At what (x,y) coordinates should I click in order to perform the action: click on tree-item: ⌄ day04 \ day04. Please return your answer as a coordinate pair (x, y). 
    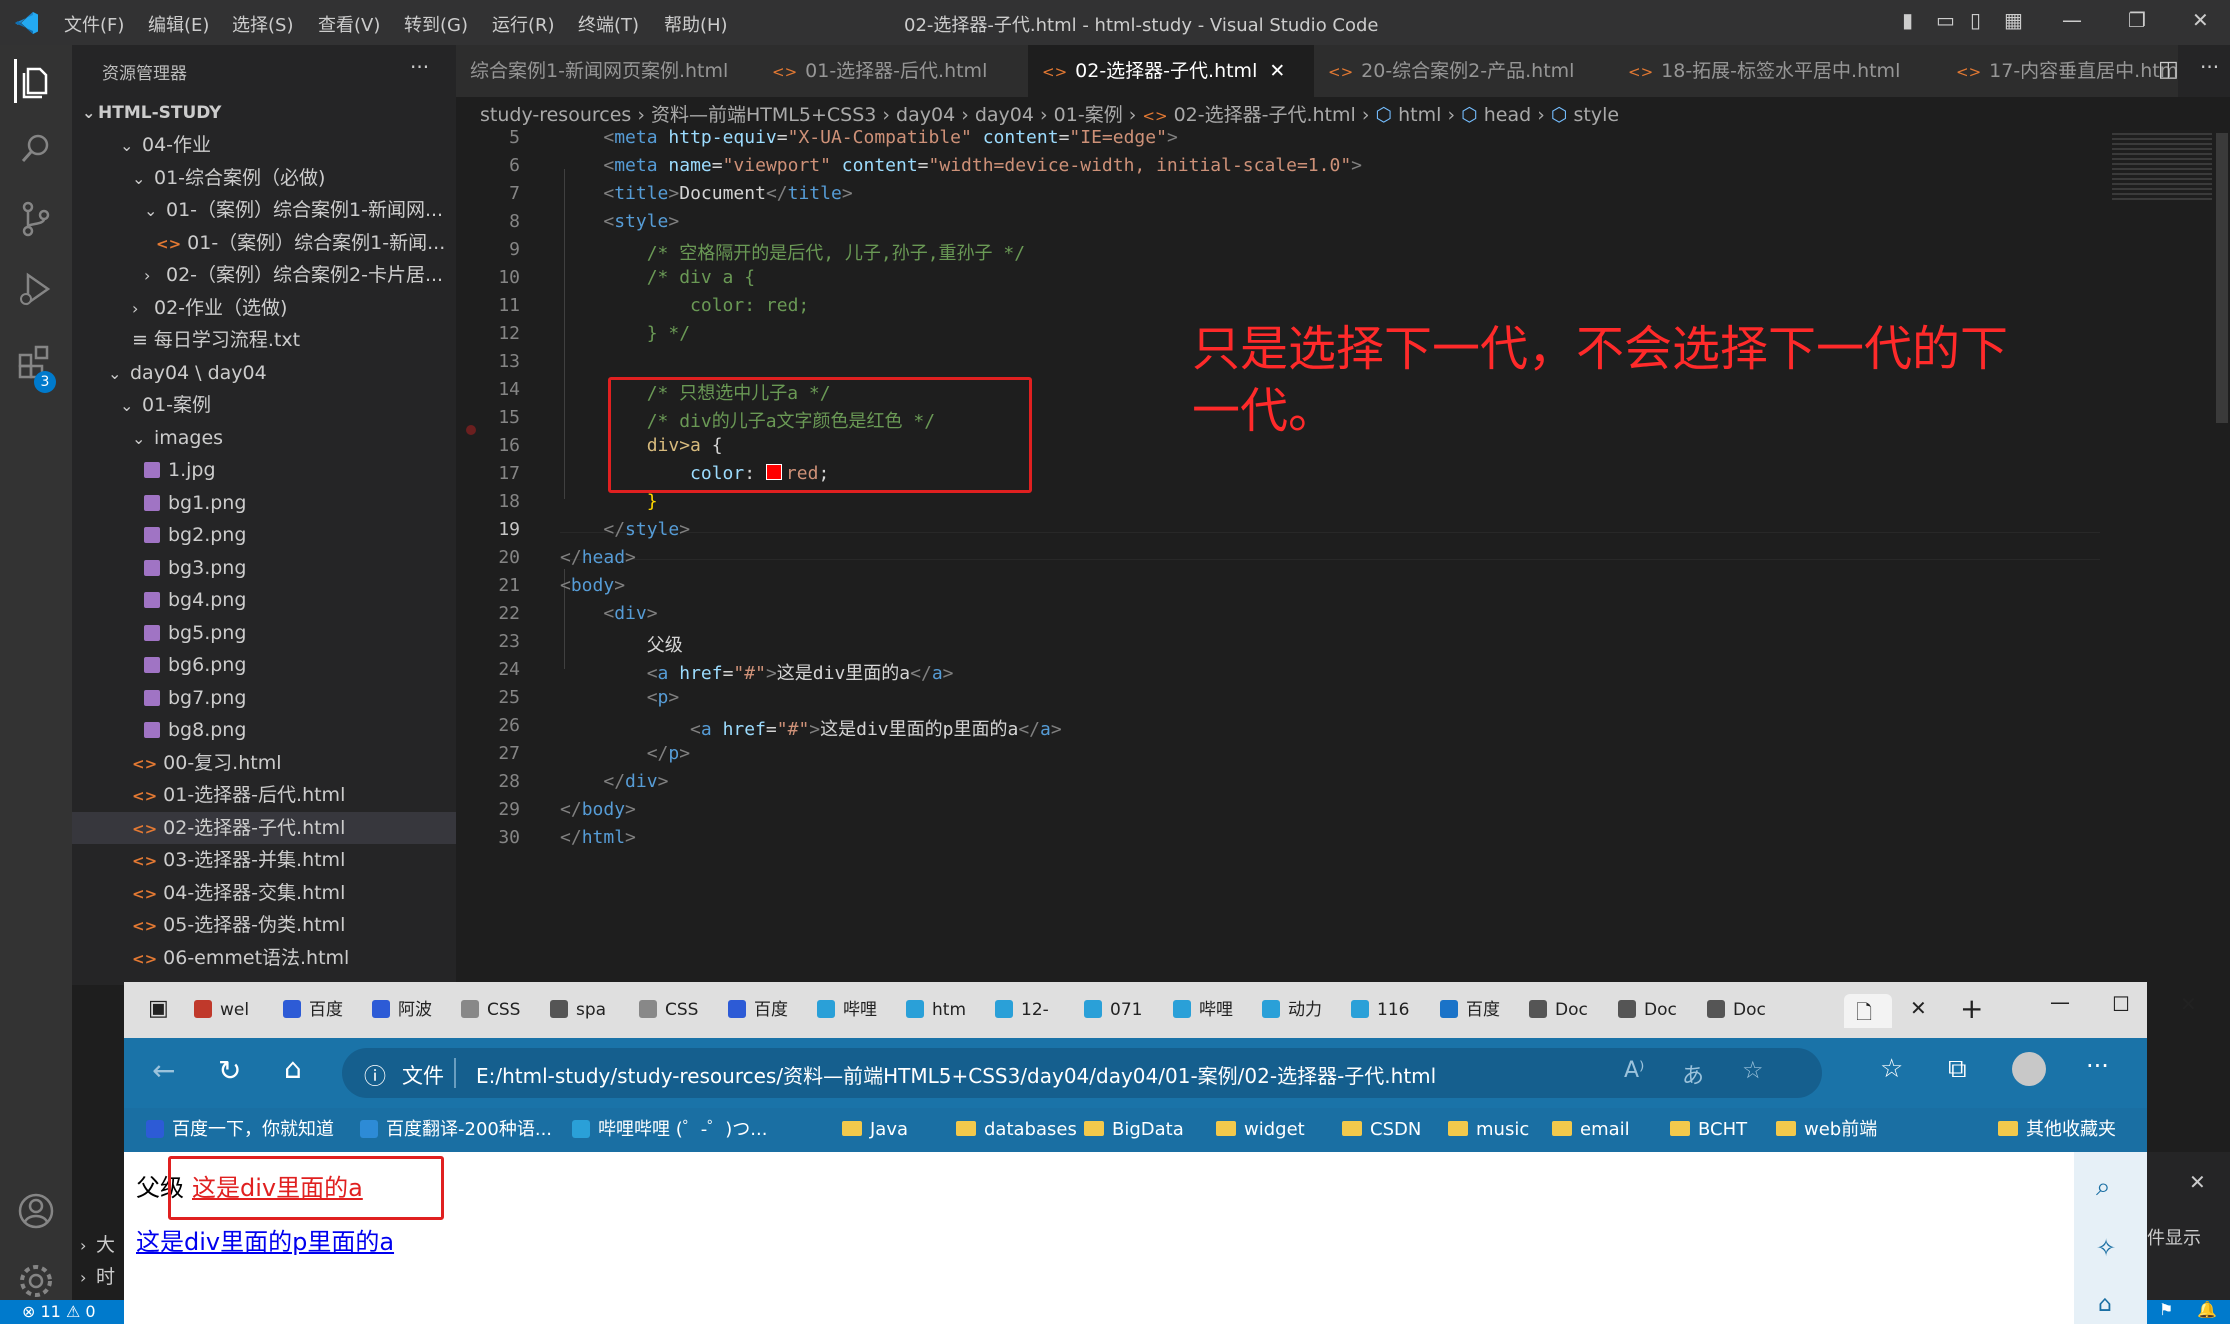
    Looking at the image, I should click on (264, 373).